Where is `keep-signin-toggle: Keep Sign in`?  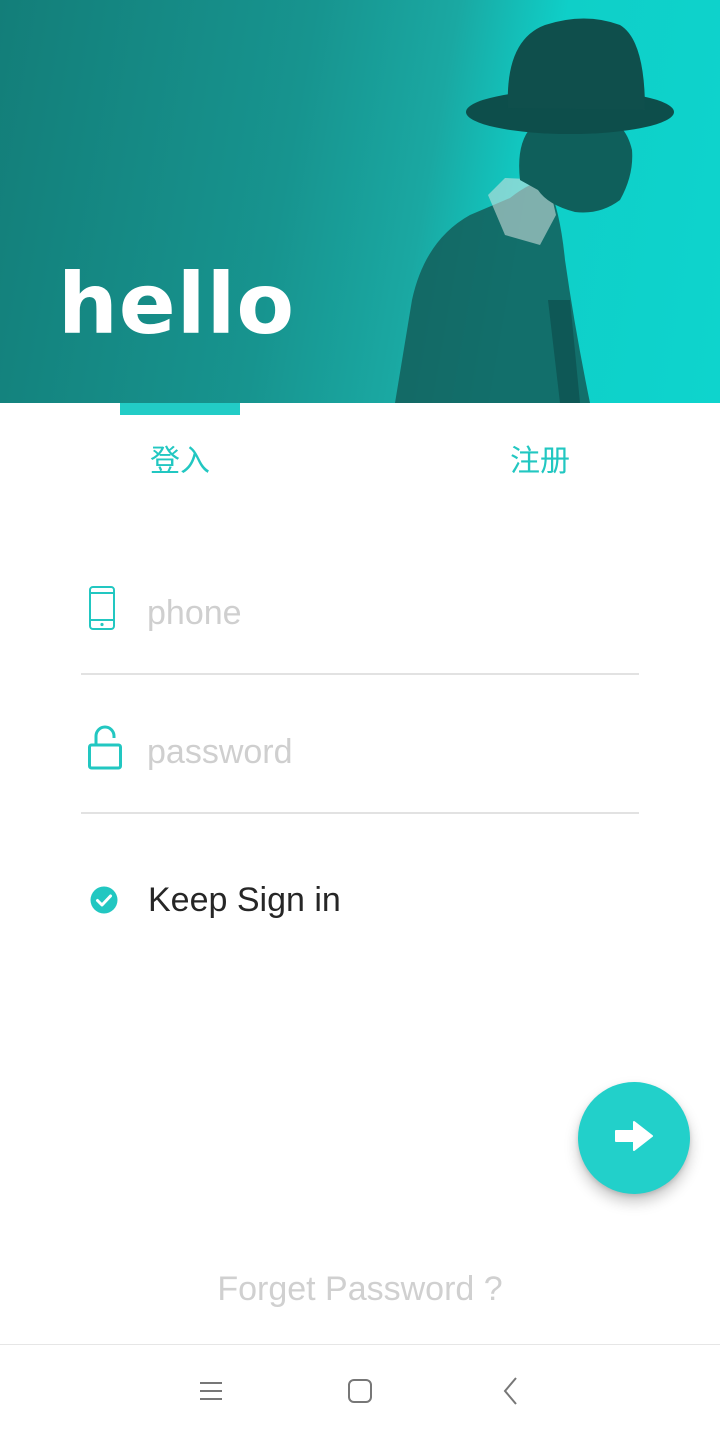
keep-signin-toggle: Keep Sign in is located at coordinates (215, 900).